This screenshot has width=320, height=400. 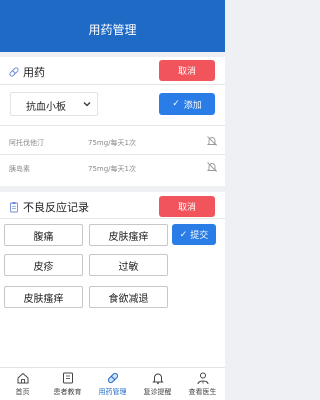 I want to click on book-icon, so click(x=67, y=378).